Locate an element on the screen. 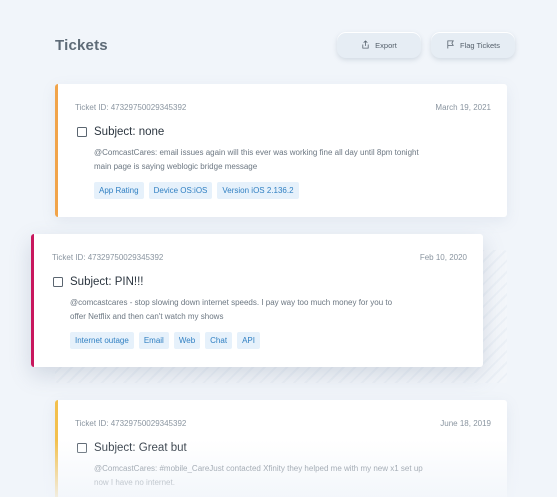 The image size is (557, 497). tag-api: API is located at coordinates (248, 340).